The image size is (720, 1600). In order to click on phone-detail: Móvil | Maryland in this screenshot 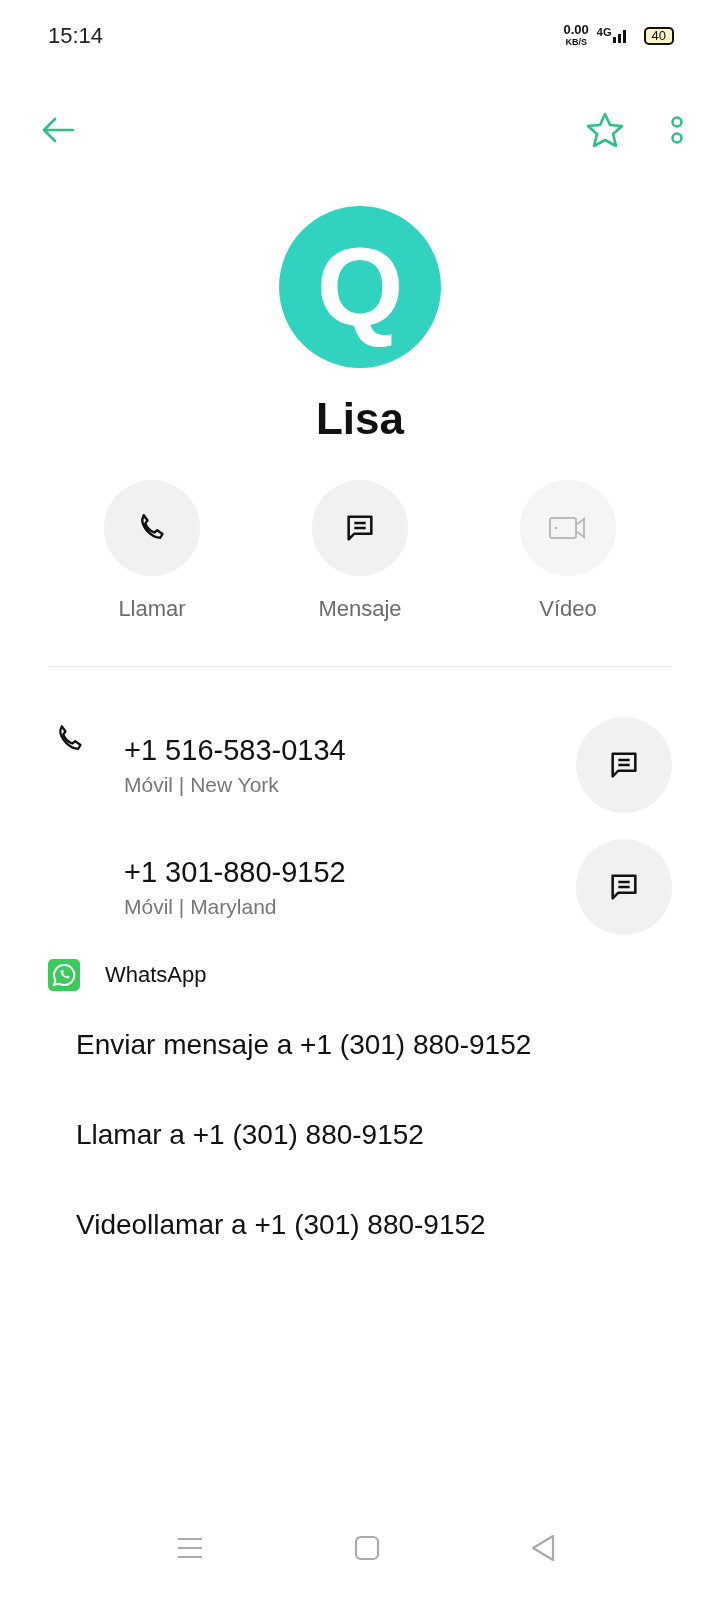, I will do `click(200, 906)`.